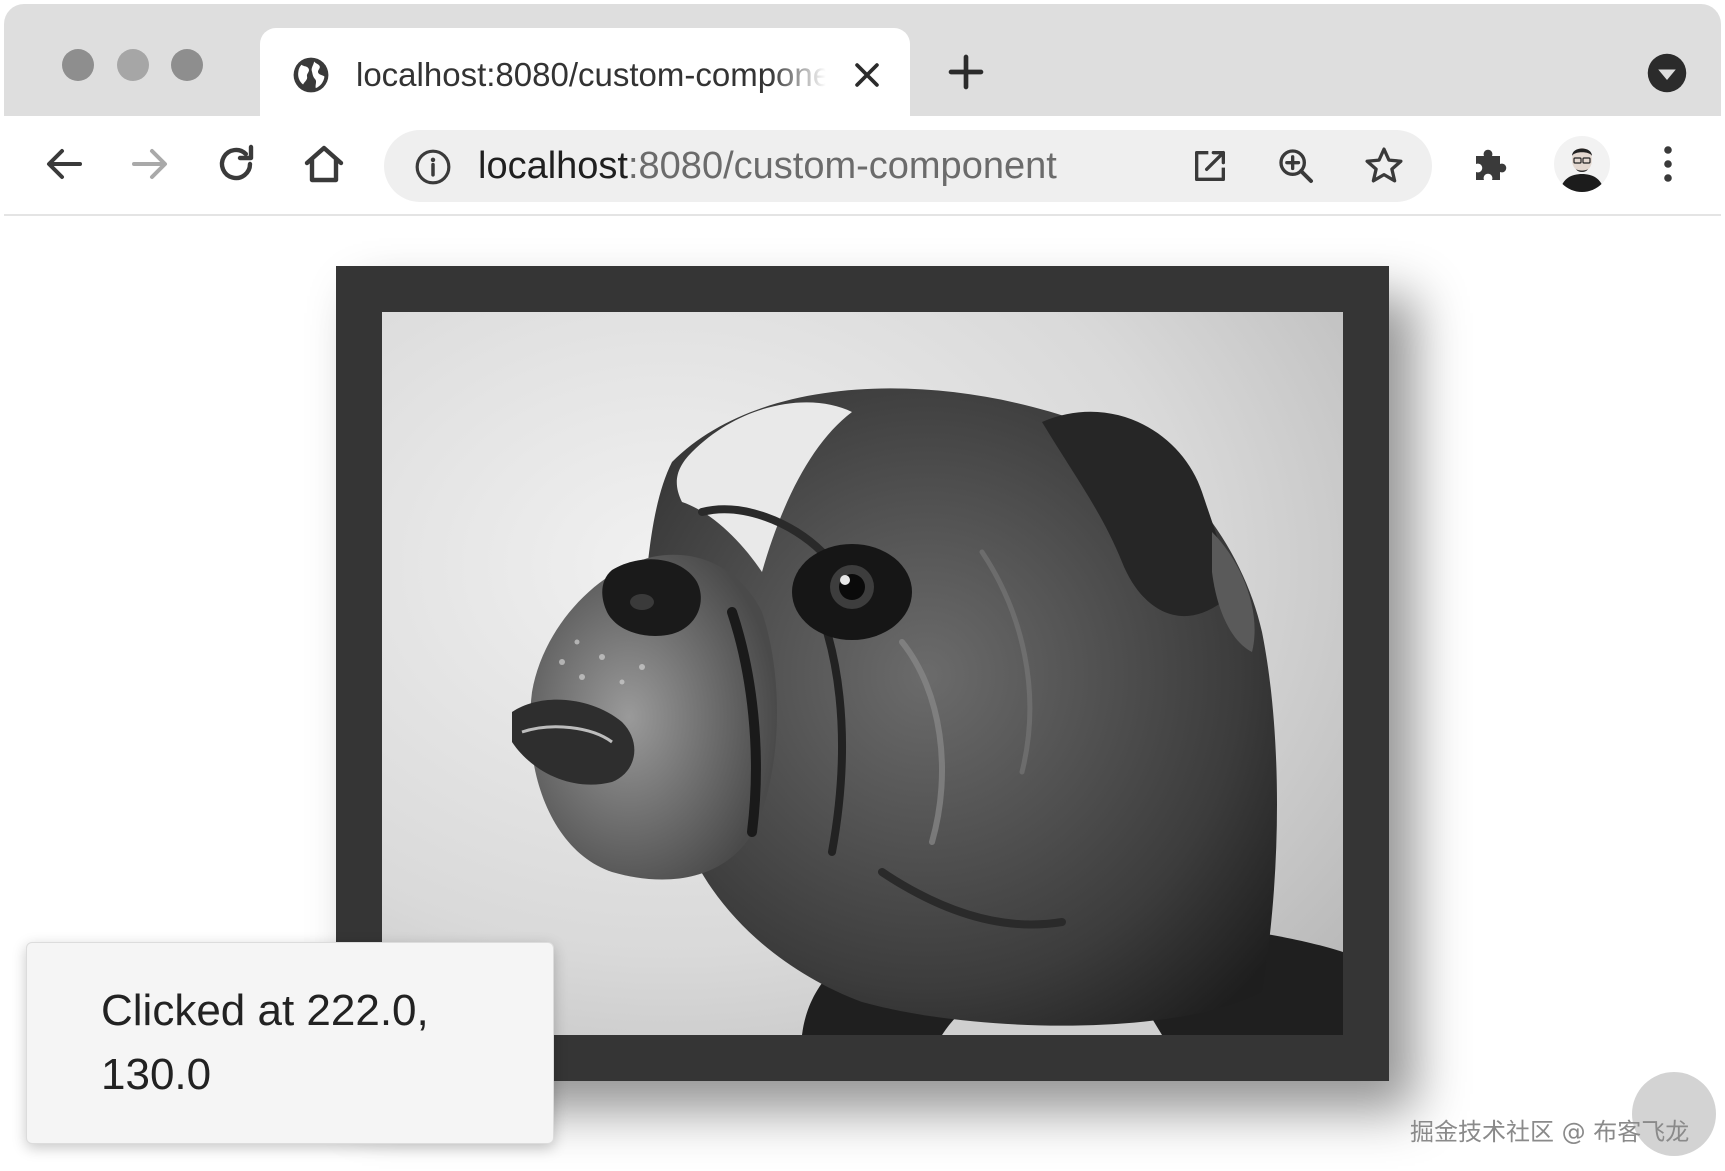 This screenshot has height=1171, width=1725. I want to click on arrow-left-icon, so click(64, 164).